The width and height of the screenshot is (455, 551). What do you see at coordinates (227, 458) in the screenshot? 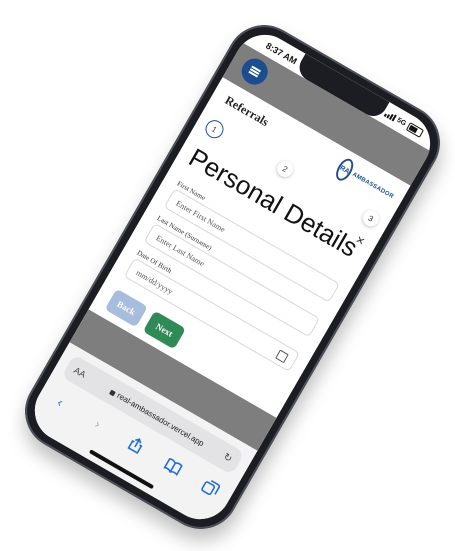
I see `reload-icon: ↻` at bounding box center [227, 458].